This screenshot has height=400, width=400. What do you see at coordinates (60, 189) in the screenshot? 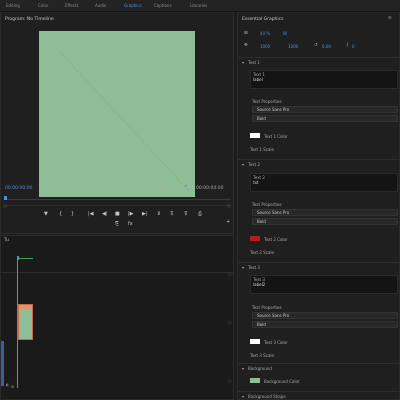
I see `fit-chevron-icon: ▾` at bounding box center [60, 189].